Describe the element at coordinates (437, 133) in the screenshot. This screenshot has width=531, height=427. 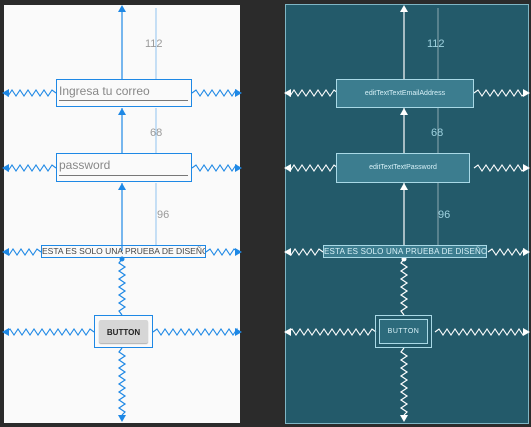
I see `bp-margin-email-password-value: 68` at that location.